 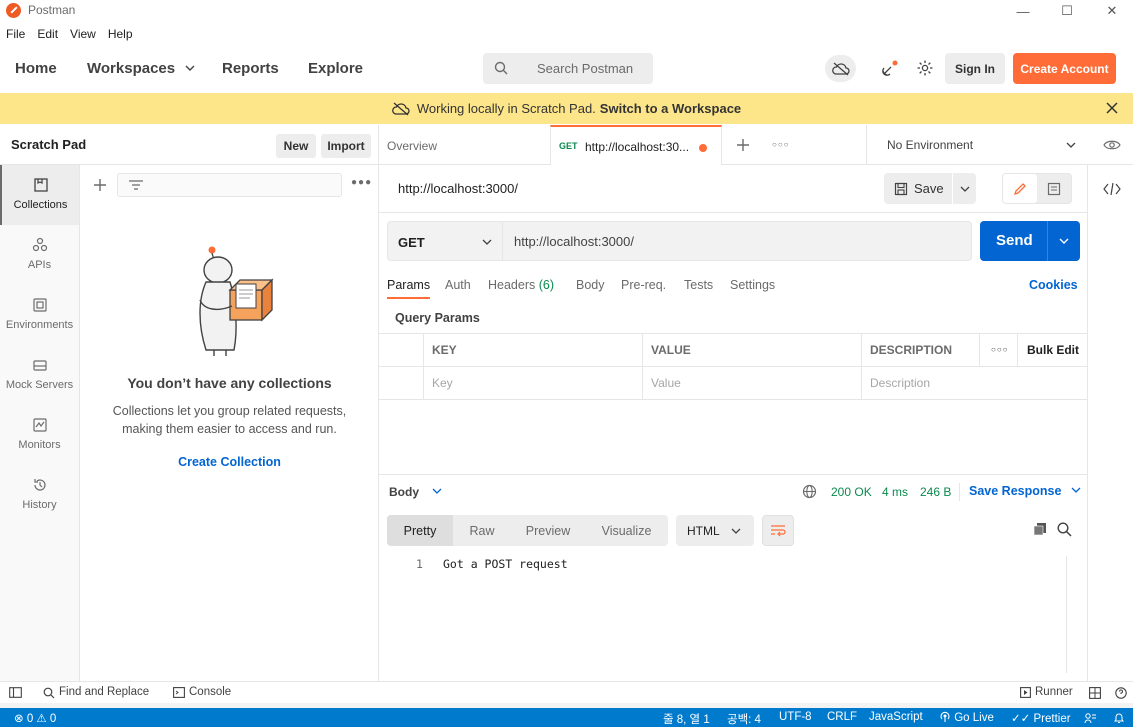 What do you see at coordinates (1020, 188) in the screenshot?
I see `edit-mode-button` at bounding box center [1020, 188].